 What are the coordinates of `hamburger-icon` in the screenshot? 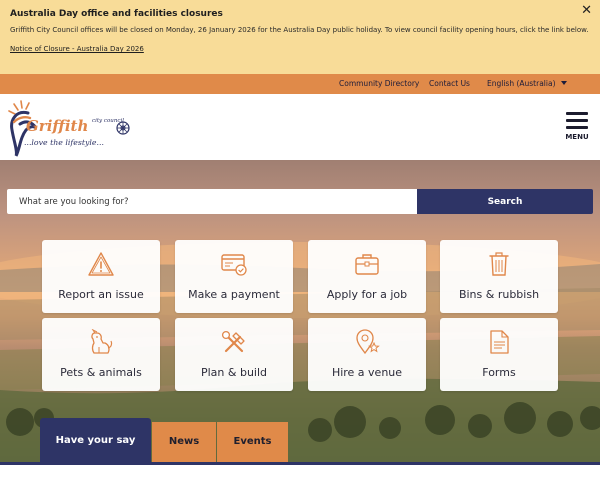 It's located at (577, 113).